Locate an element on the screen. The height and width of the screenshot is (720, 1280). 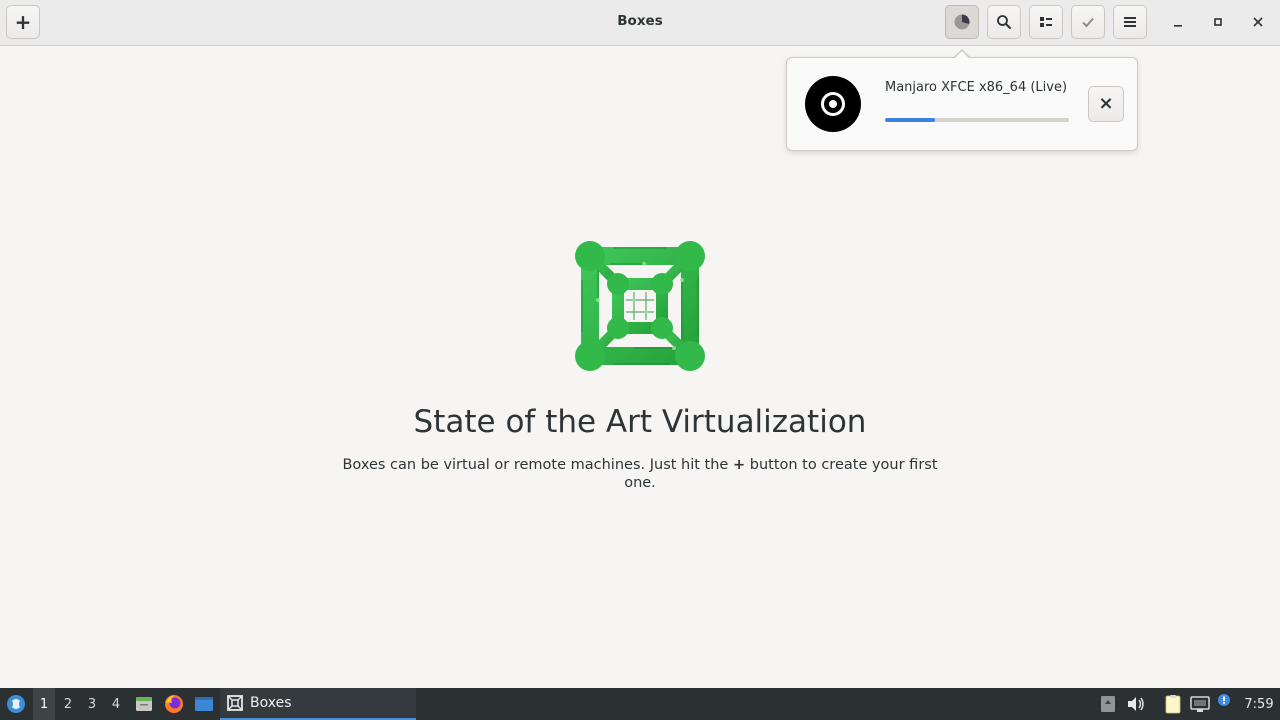
checkmark-icon is located at coordinates (1088, 22).